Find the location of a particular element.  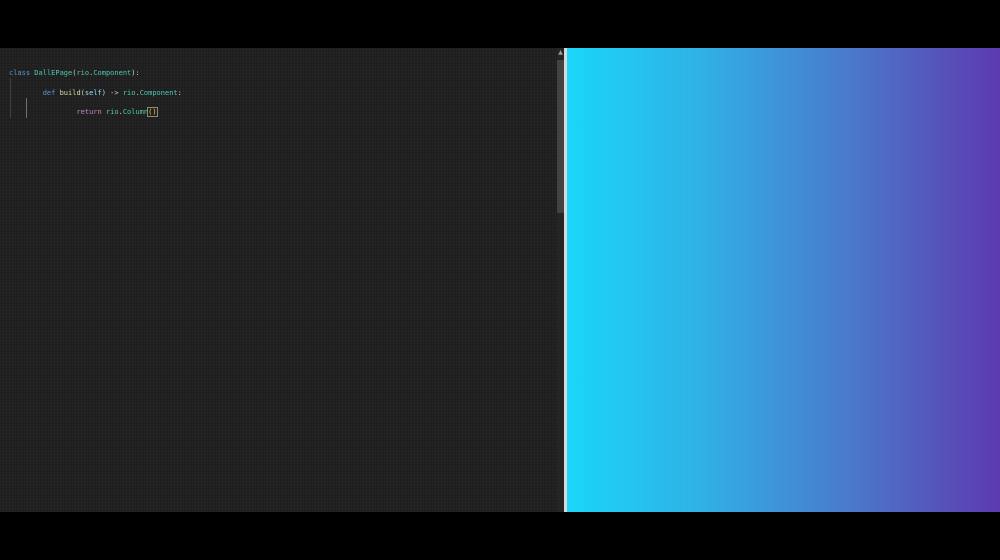

code-line-class-def: class DallEPage(rio.Component): is located at coordinates (74, 73).